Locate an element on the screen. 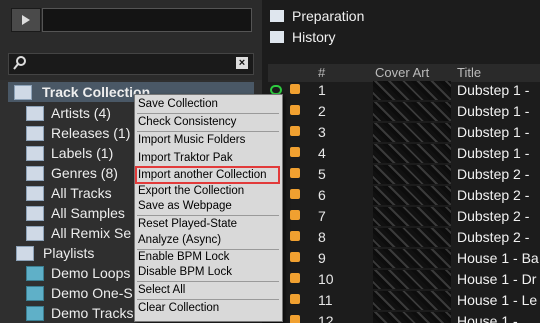 The image size is (540, 323). search-input is located at coordinates (131, 64).